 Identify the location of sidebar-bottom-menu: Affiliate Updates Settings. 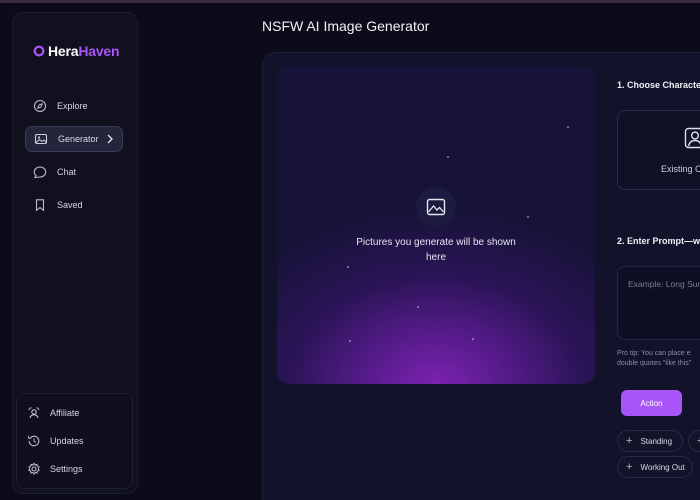
(74, 441).